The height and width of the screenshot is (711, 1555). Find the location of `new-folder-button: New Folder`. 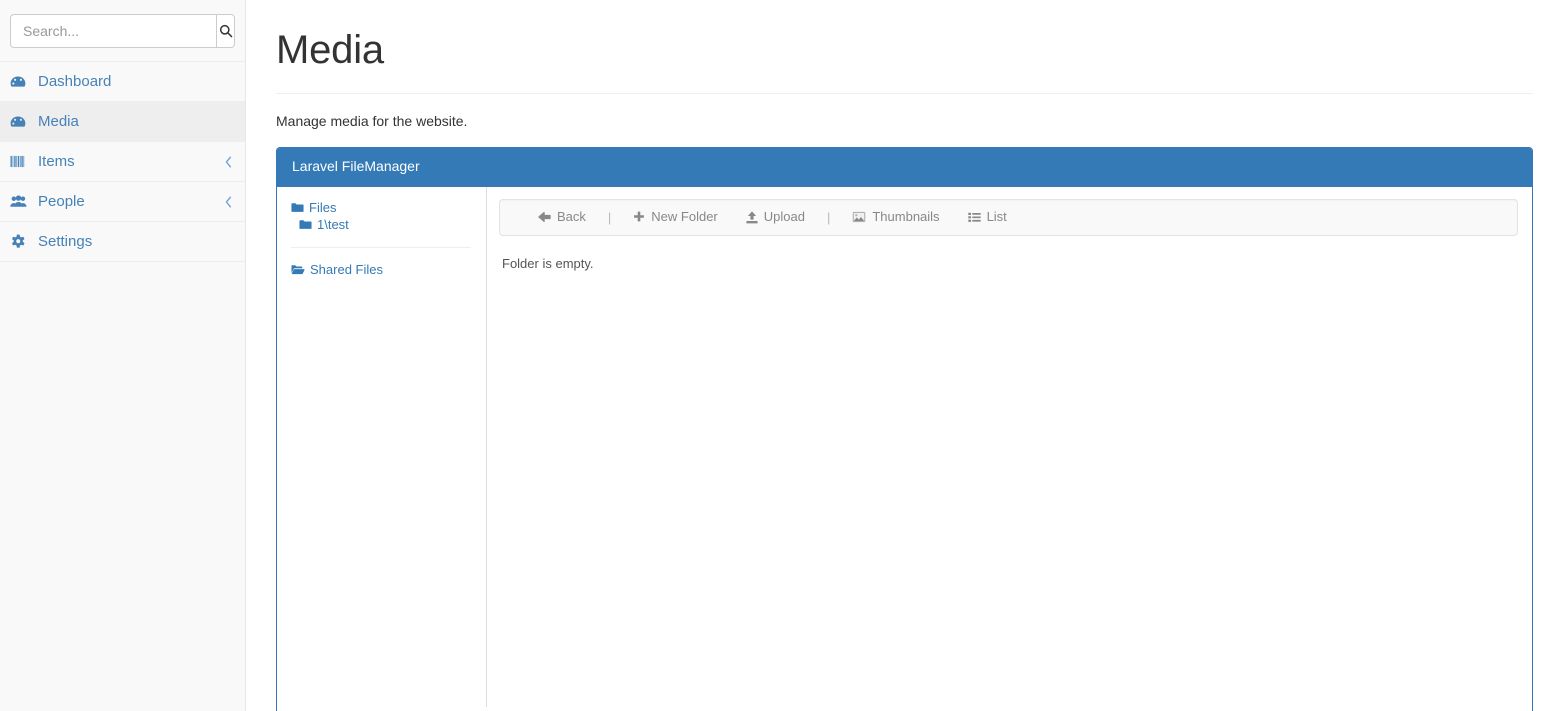

new-folder-button: New Folder is located at coordinates (675, 217).